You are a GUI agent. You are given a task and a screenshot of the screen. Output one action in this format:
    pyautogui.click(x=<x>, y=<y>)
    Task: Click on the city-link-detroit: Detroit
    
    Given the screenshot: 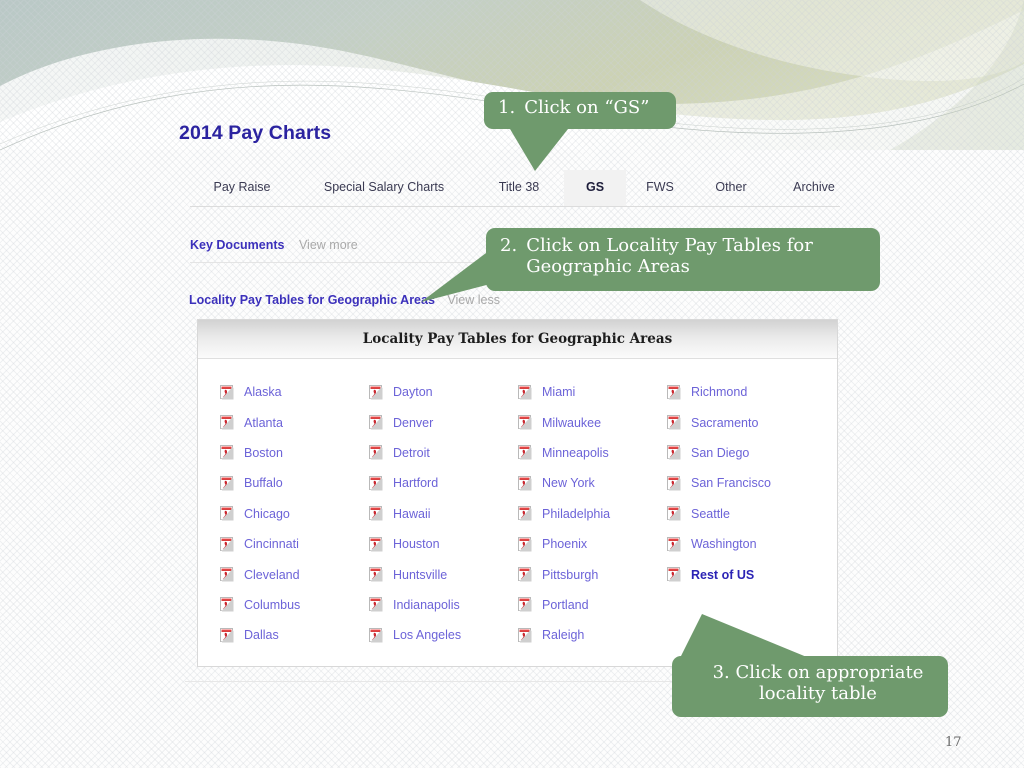 What is the action you would take?
    pyautogui.click(x=443, y=453)
    